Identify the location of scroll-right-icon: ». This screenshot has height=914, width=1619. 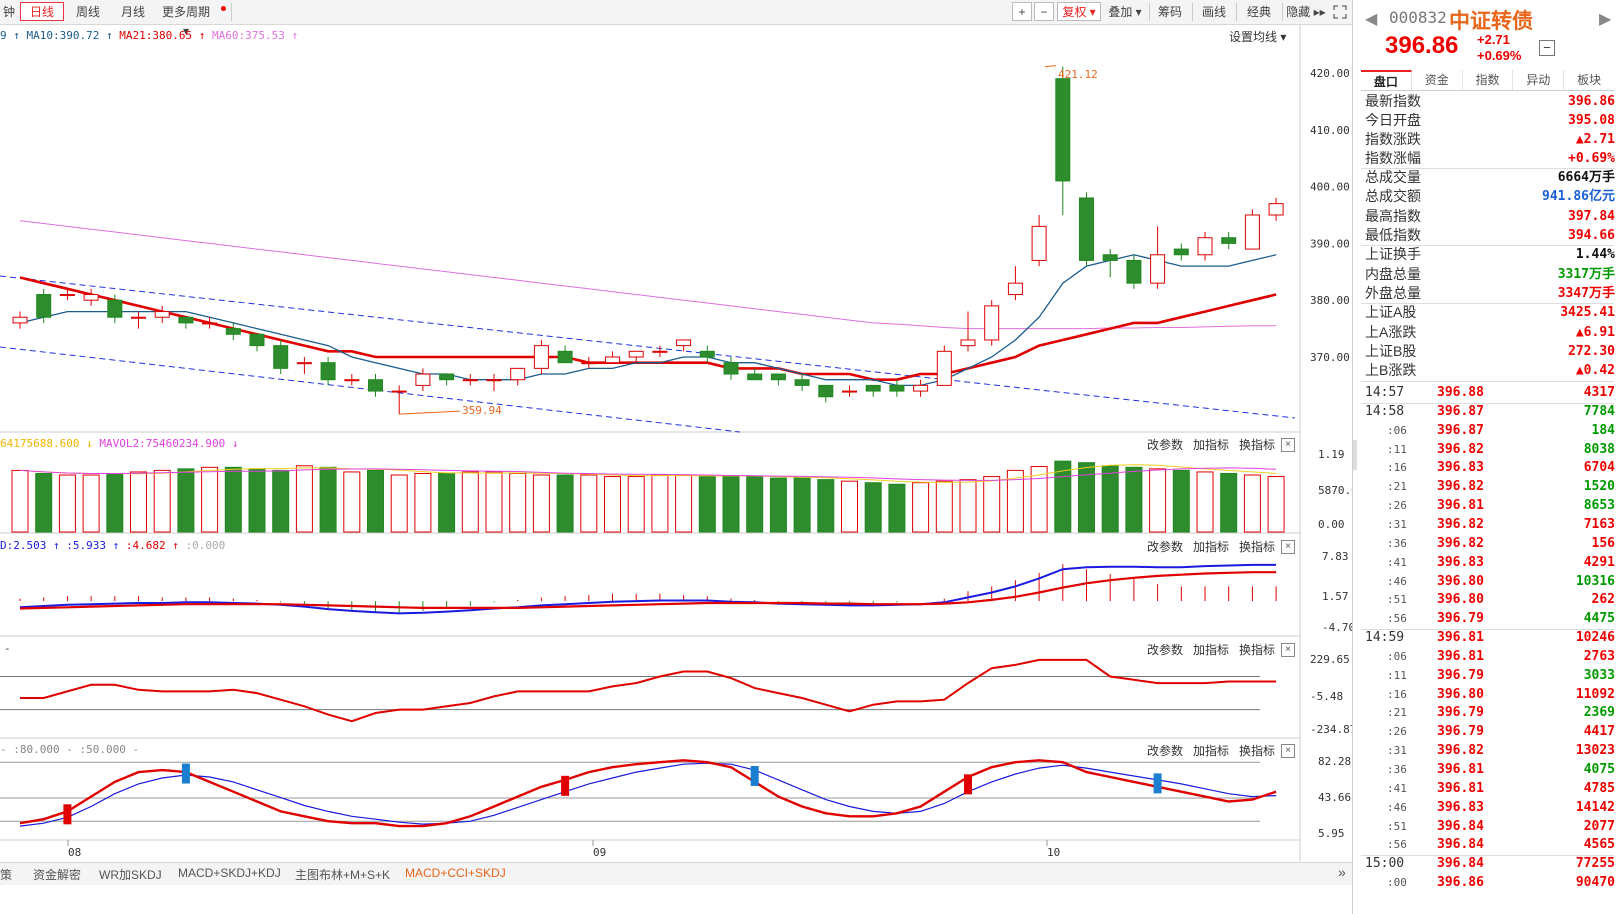
(1342, 872).